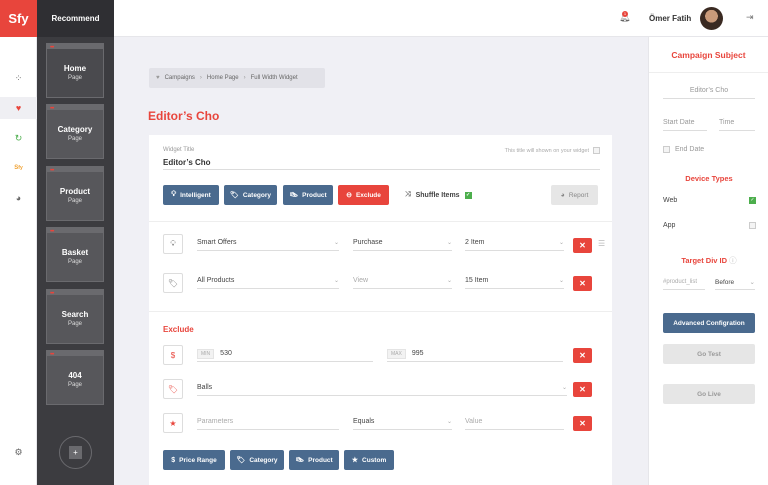  Describe the element at coordinates (680, 282) in the screenshot. I see `target-div-placeholder: #product_list` at that location.